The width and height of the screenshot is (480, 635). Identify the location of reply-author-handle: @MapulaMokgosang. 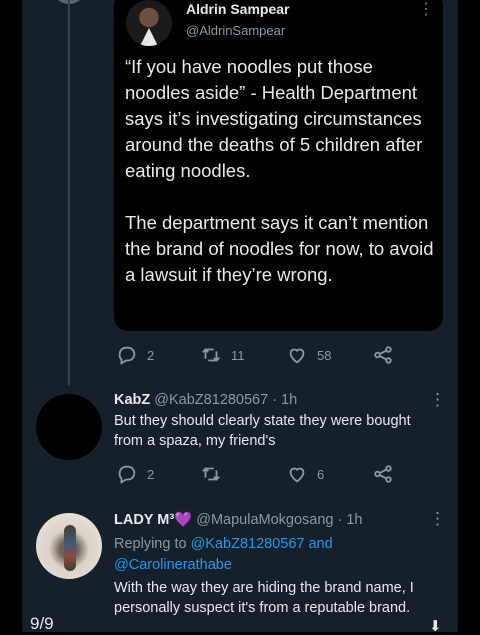
(264, 520).